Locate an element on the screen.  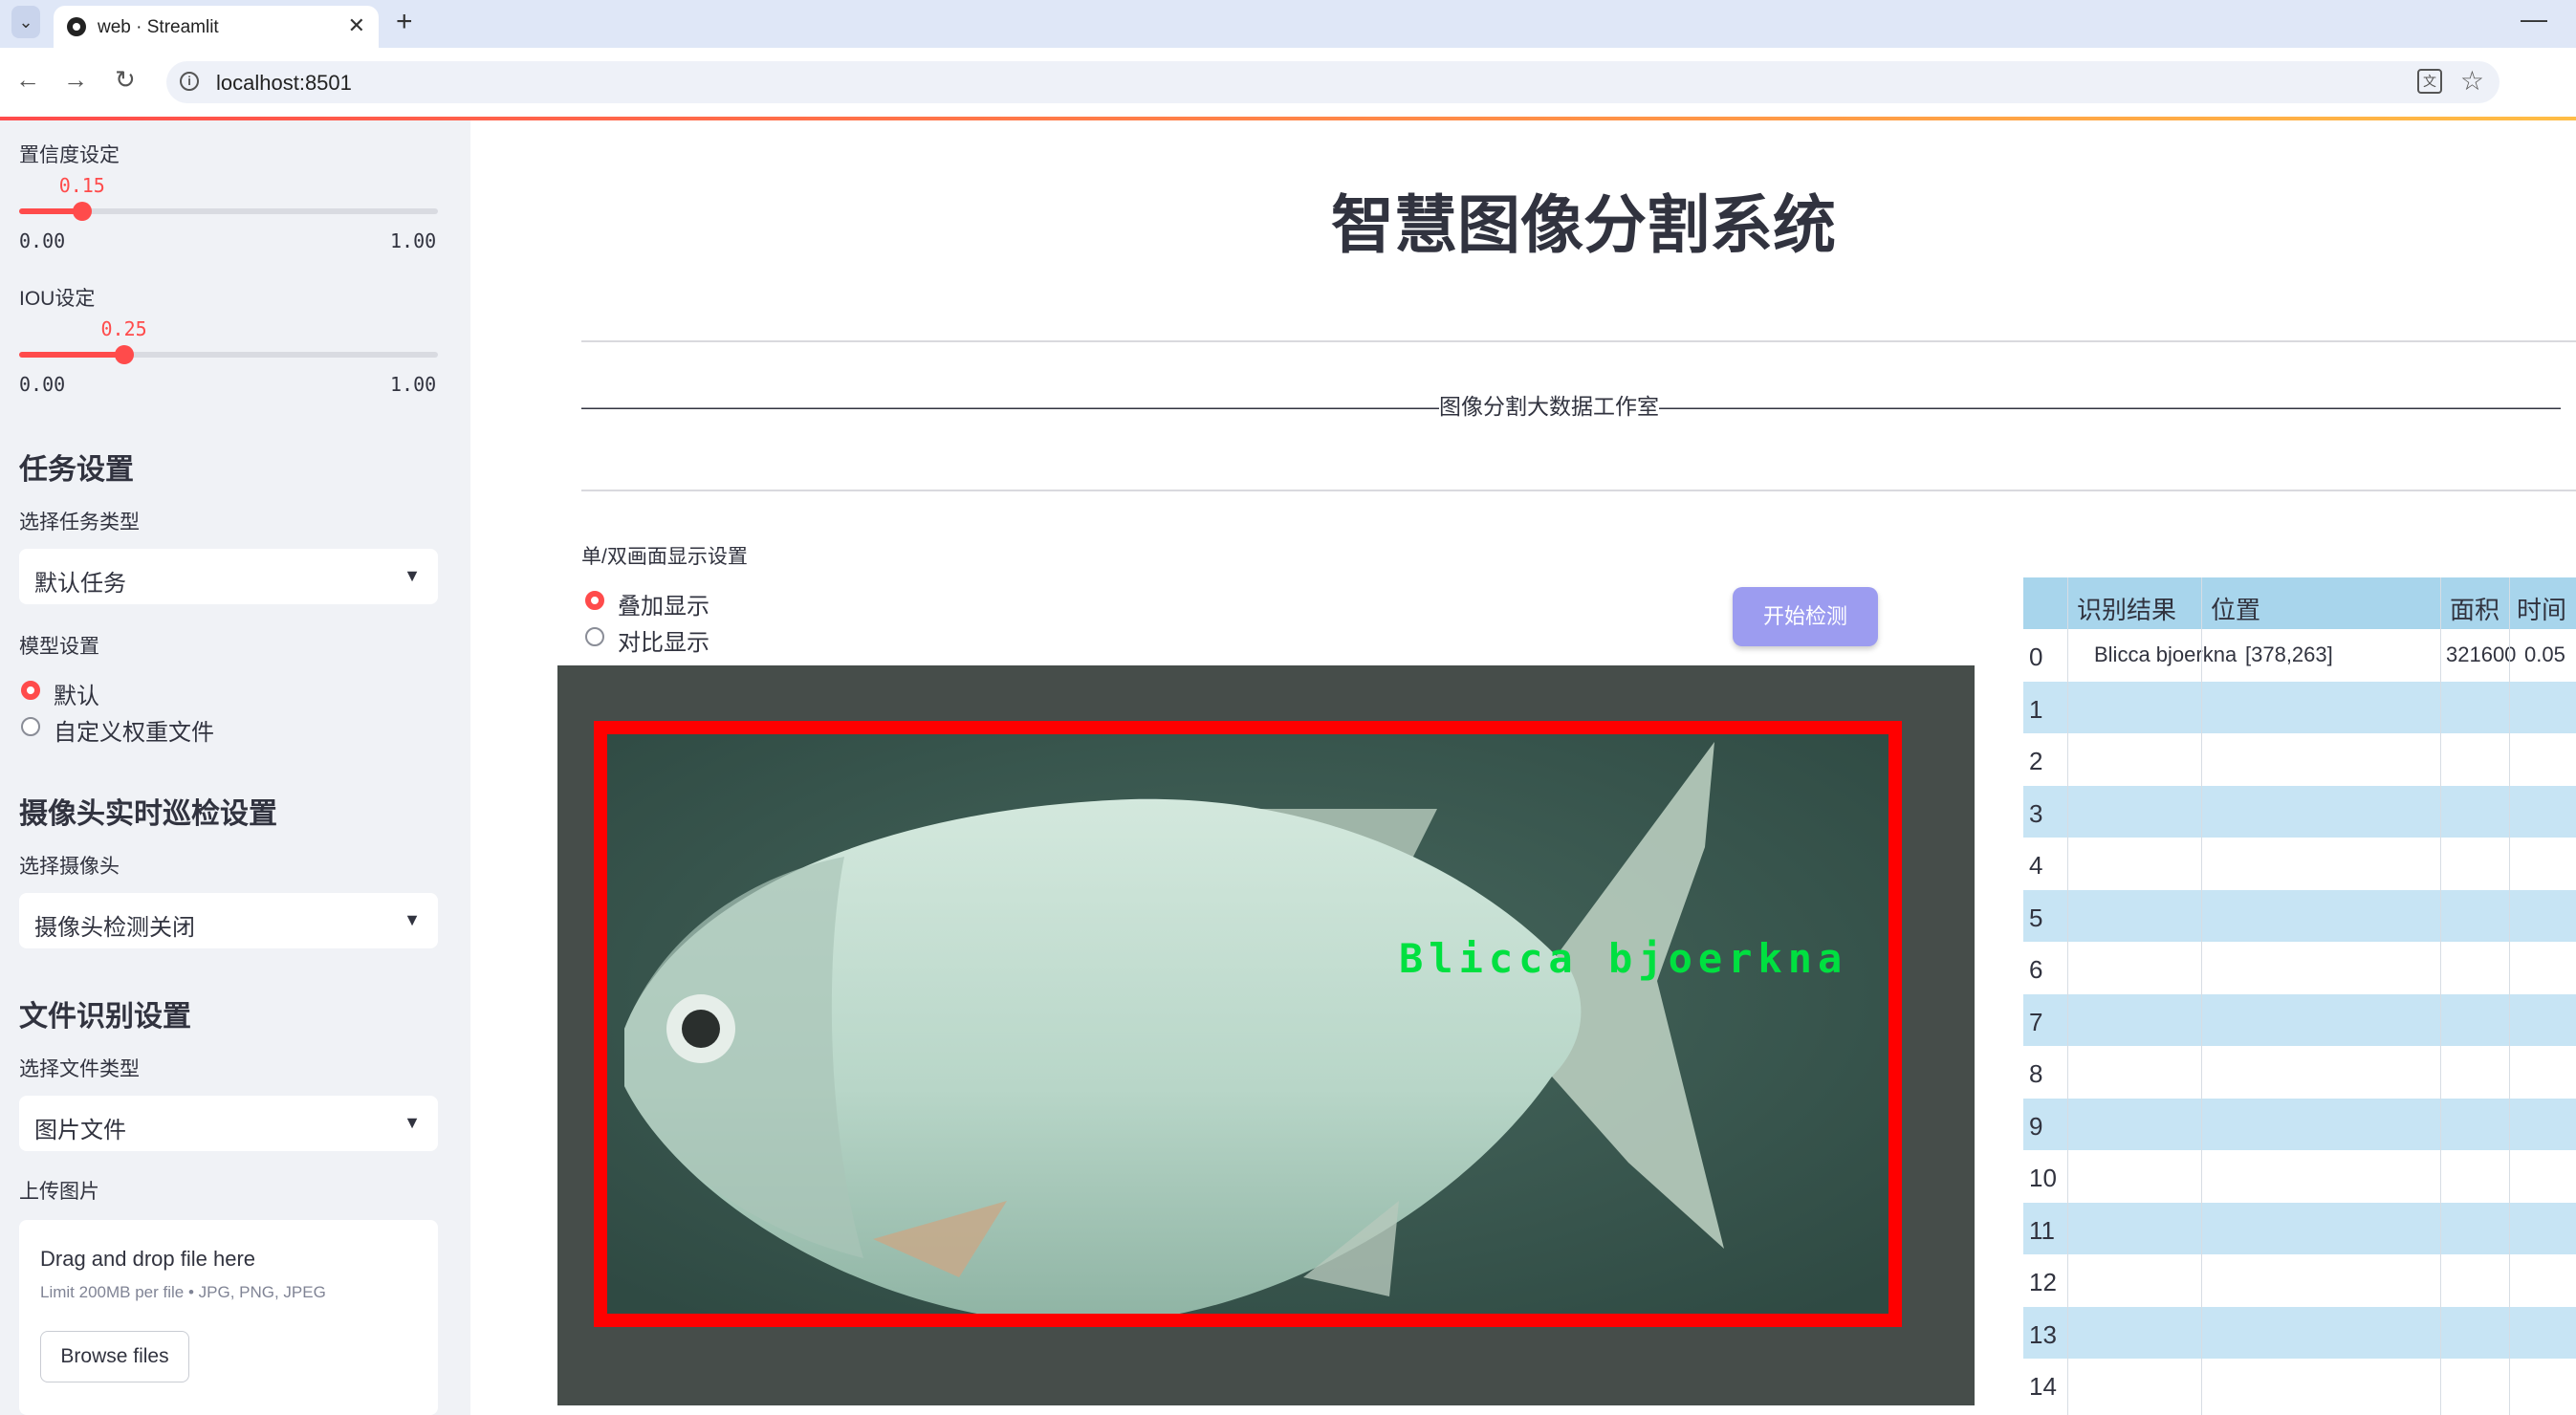
address-bar: ← → ↻ i localhost:8501 文 ☆ is located at coordinates (1288, 83).